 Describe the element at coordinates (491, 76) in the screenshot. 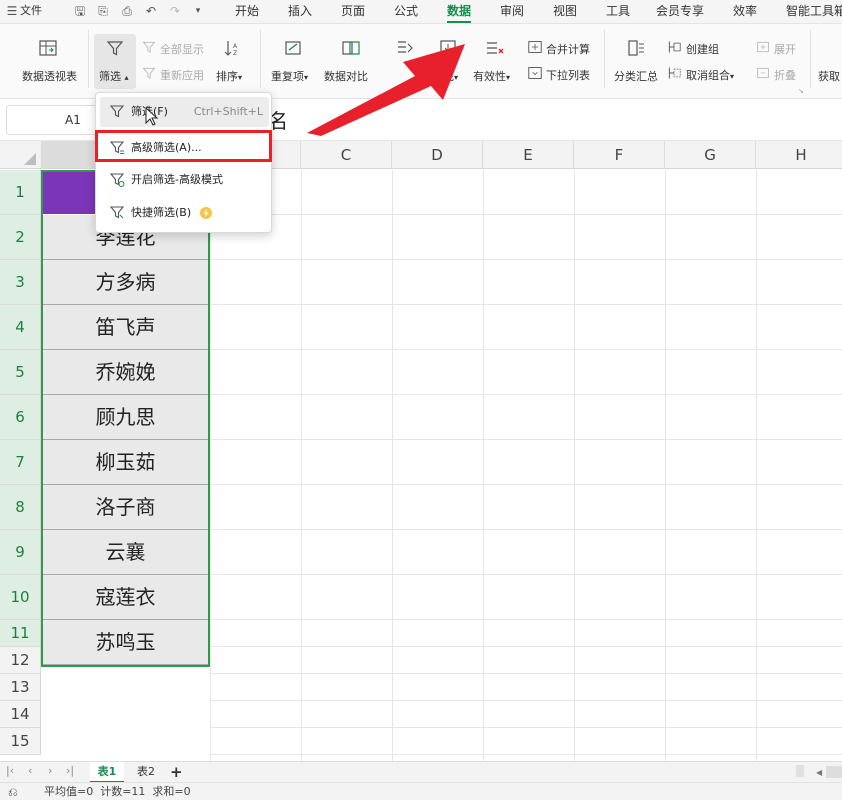

I see `validity-button: 有效性▾` at that location.